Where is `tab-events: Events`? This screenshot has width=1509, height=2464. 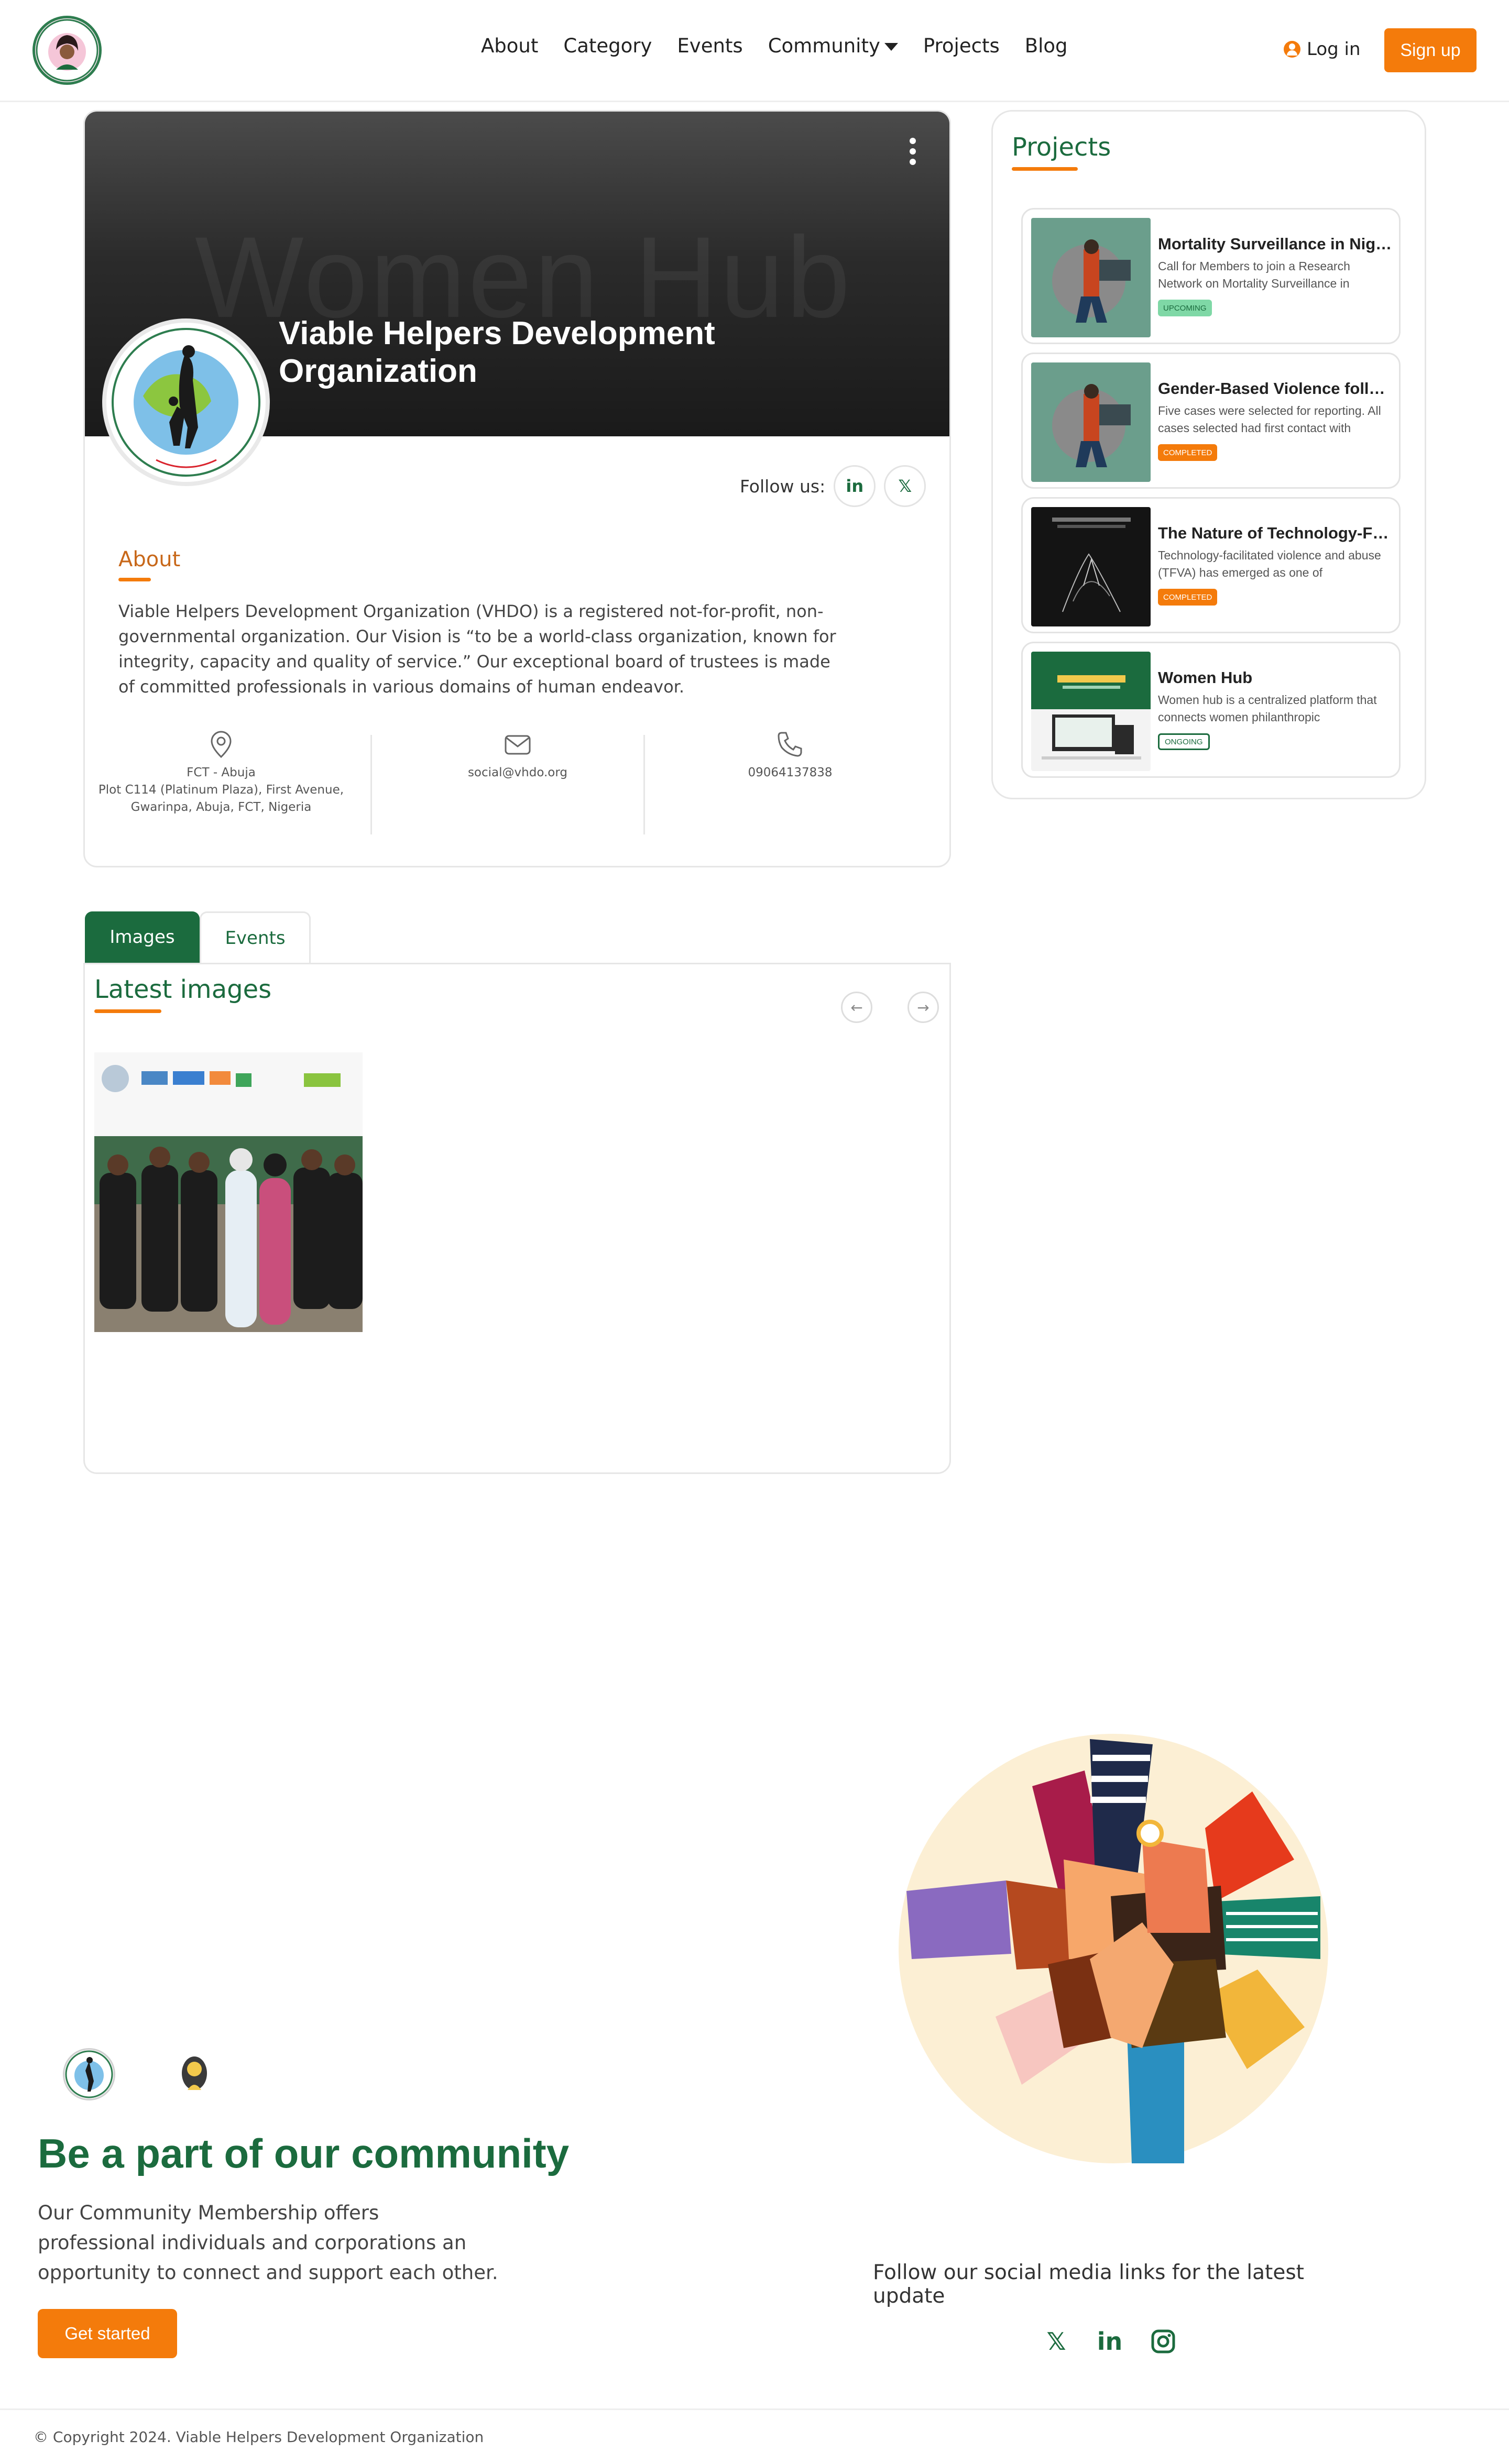 tab-events: Events is located at coordinates (255, 937).